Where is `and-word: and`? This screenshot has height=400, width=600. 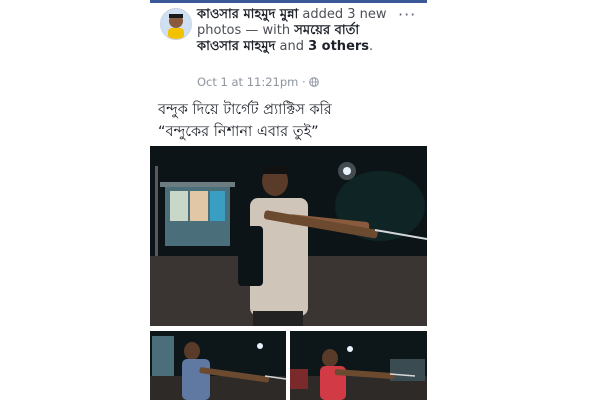 and-word: and is located at coordinates (291, 46).